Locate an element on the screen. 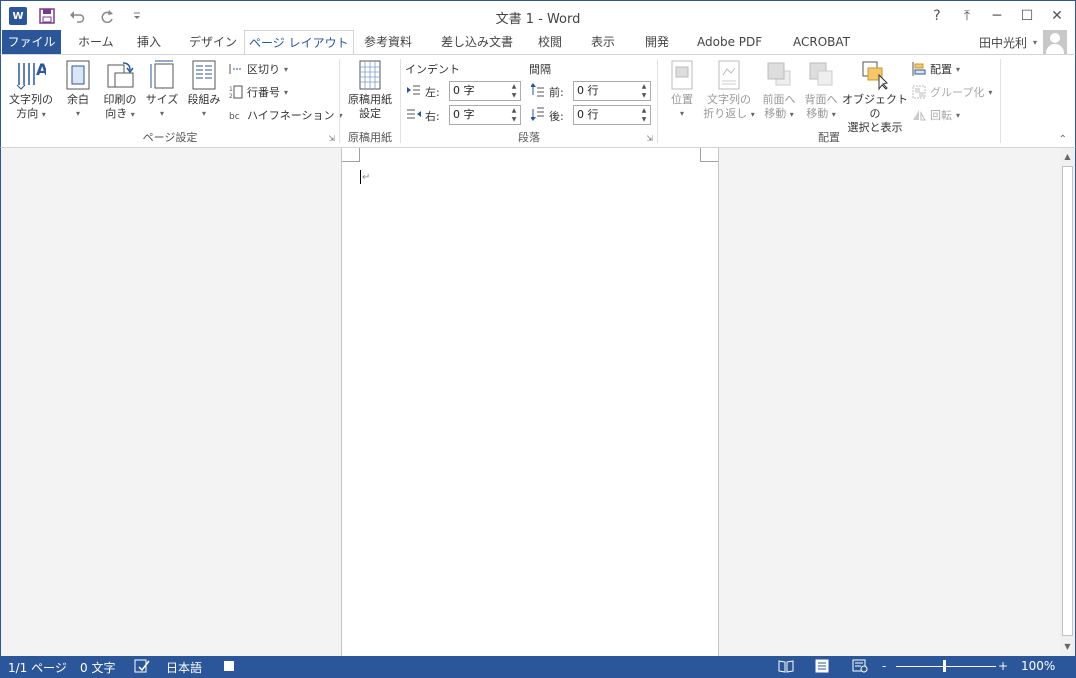 Image resolution: width=1076 pixels, height=678 pixels. user-name: 田中光利 is located at coordinates (1002, 42).